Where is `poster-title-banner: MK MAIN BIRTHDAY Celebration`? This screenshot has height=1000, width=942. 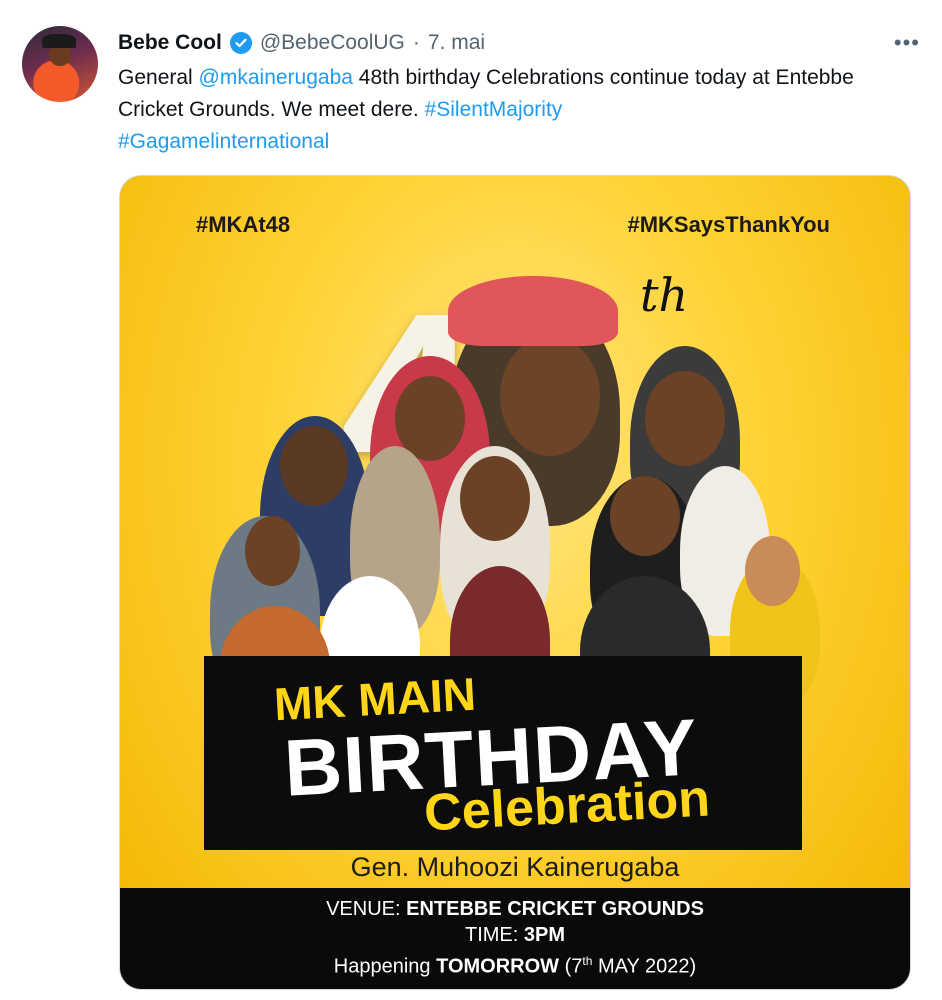
poster-title-banner: MK MAIN BIRTHDAY Celebration is located at coordinates (503, 753).